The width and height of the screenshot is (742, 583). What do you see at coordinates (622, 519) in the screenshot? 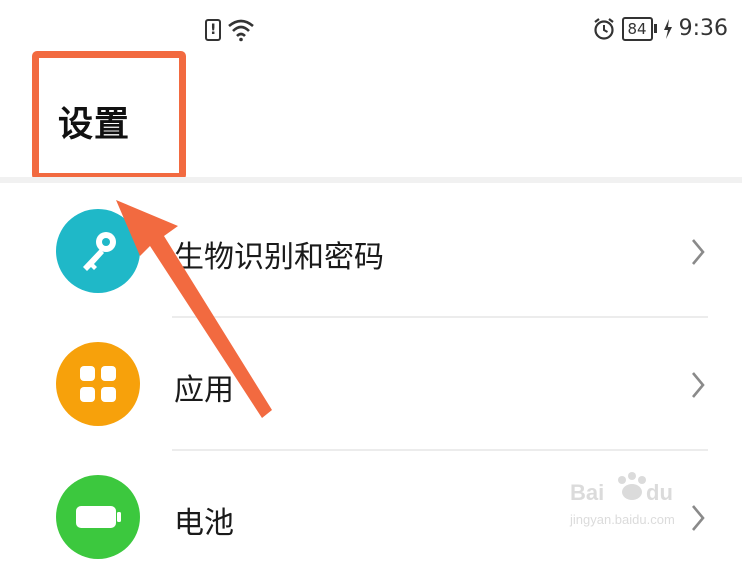
I see `svg-text: jingyan.baidu.com` at bounding box center [622, 519].